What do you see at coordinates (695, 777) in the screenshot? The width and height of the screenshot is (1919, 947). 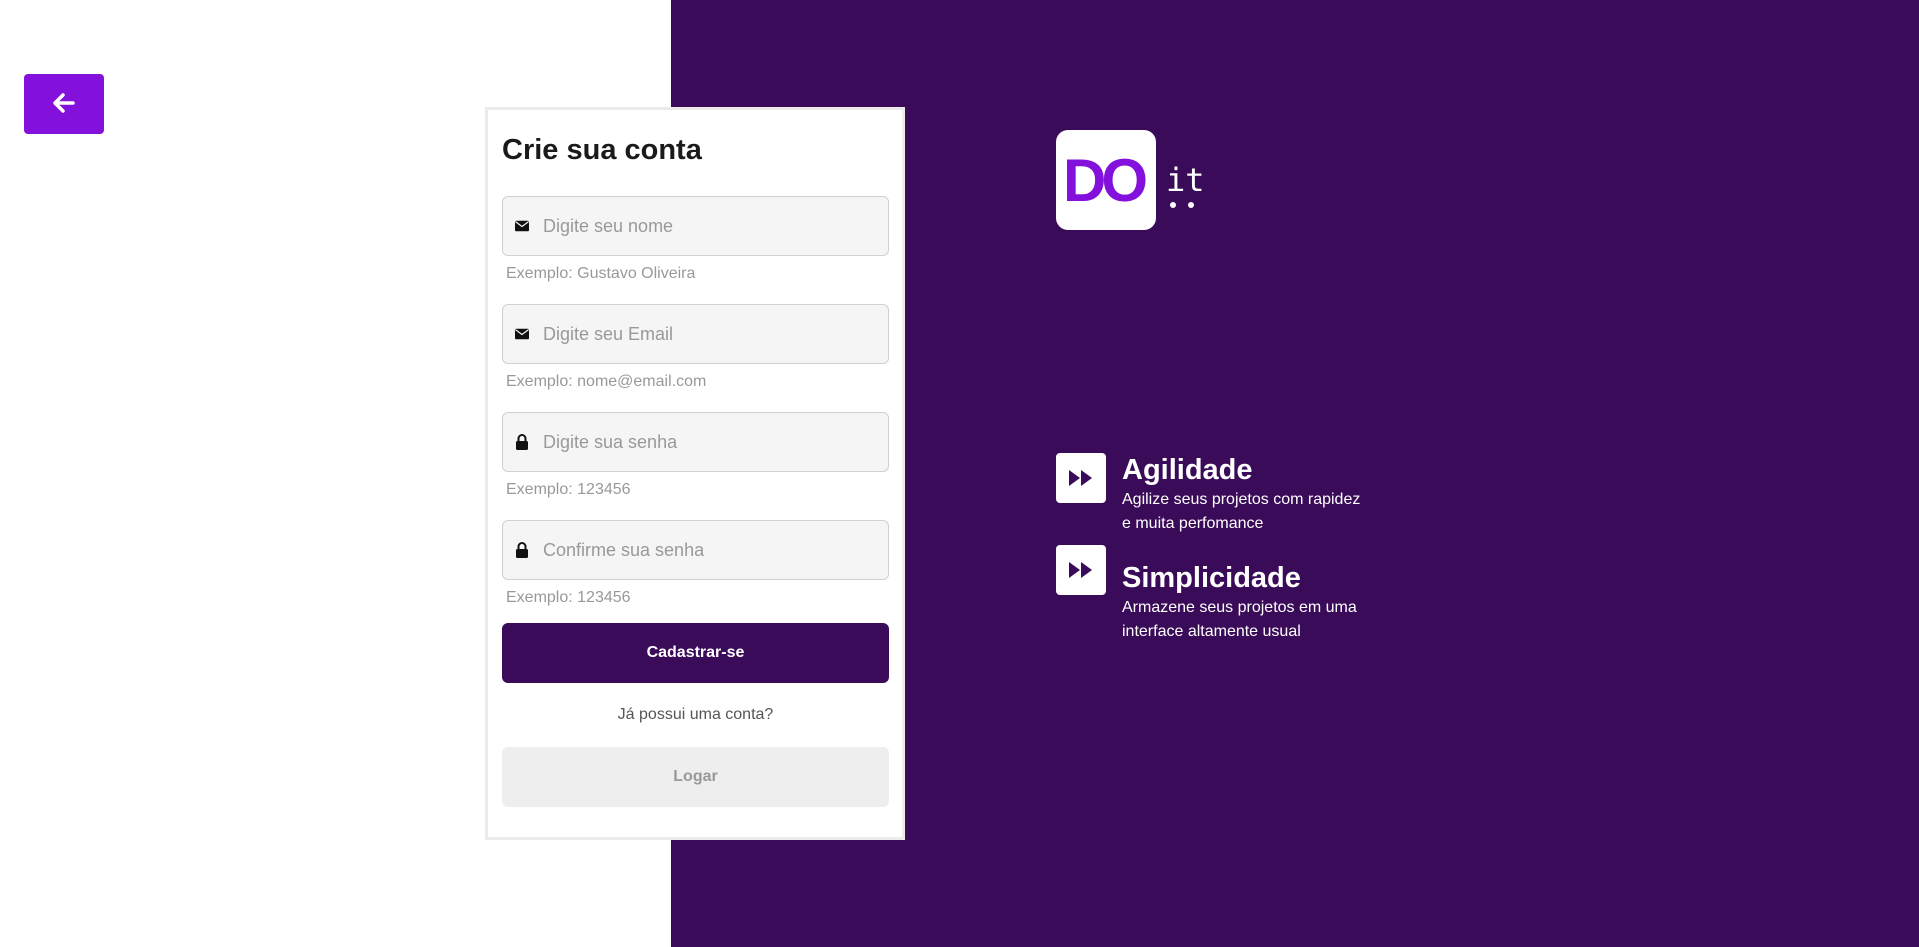 I see `login-button: Logar` at bounding box center [695, 777].